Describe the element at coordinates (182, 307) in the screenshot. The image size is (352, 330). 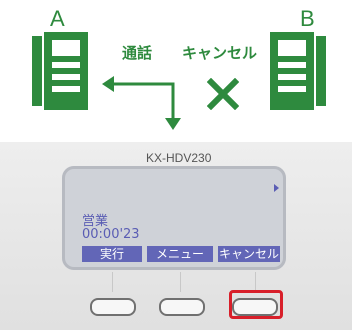
I see `soft-button-center` at that location.